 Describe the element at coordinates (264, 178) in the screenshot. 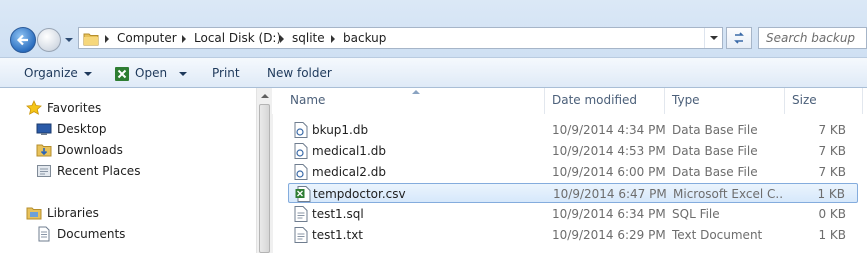

I see `scrollbar-thumb` at that location.